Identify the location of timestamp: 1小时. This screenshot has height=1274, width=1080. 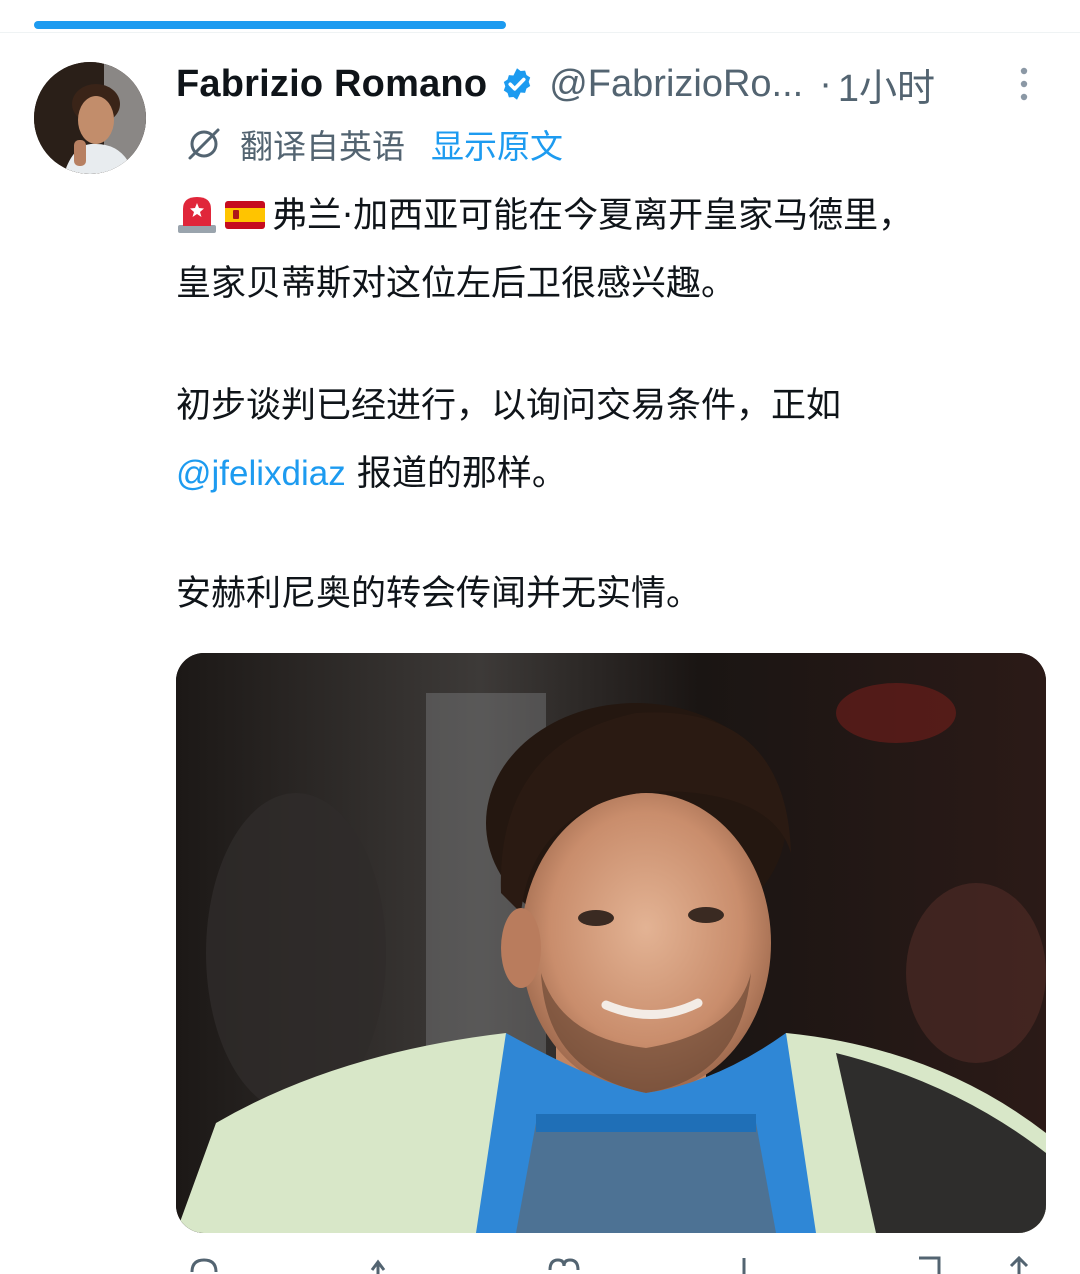
(886, 84).